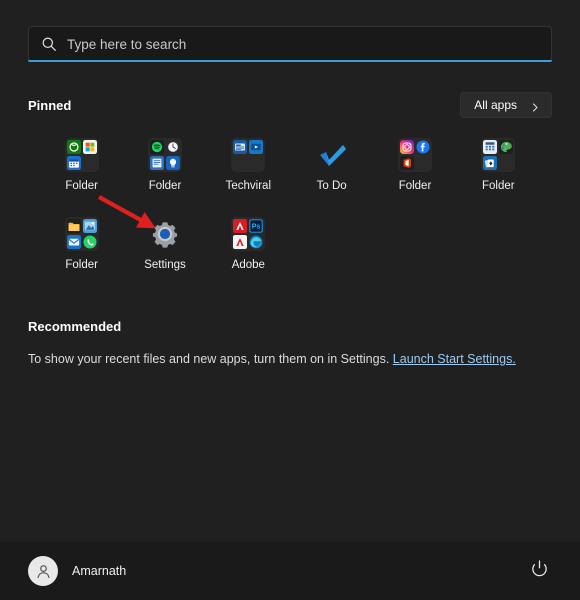  Describe the element at coordinates (165, 264) in the screenshot. I see `pinned-tile-label: Settings` at that location.